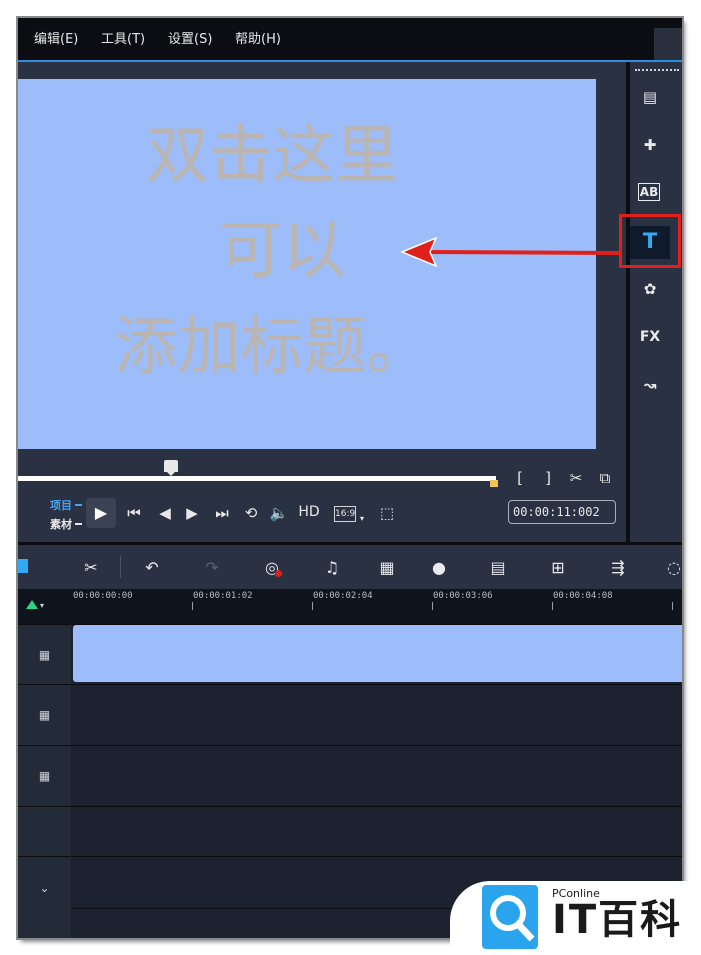 This screenshot has width=701, height=955. What do you see at coordinates (510, 917) in the screenshot?
I see `pconline-logo-icon` at bounding box center [510, 917].